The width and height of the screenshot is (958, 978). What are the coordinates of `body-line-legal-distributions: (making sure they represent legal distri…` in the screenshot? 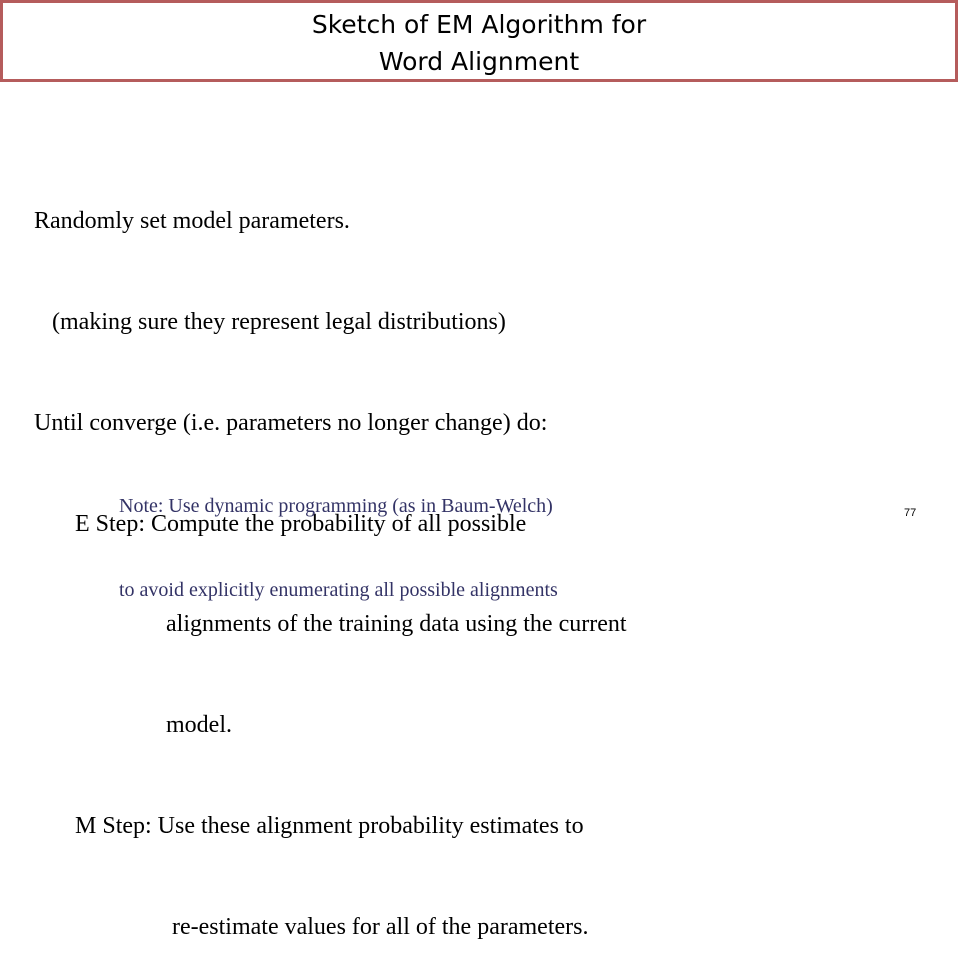 It's located at (279, 321).